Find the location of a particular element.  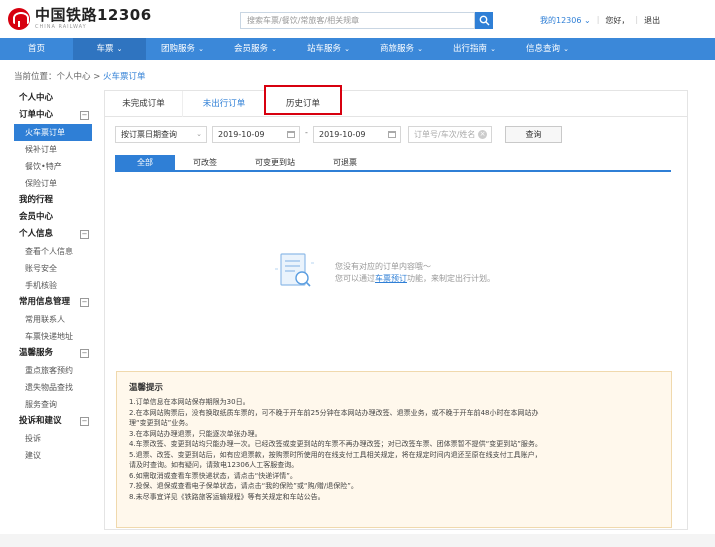

empty-document-icon is located at coordinates (294, 270).